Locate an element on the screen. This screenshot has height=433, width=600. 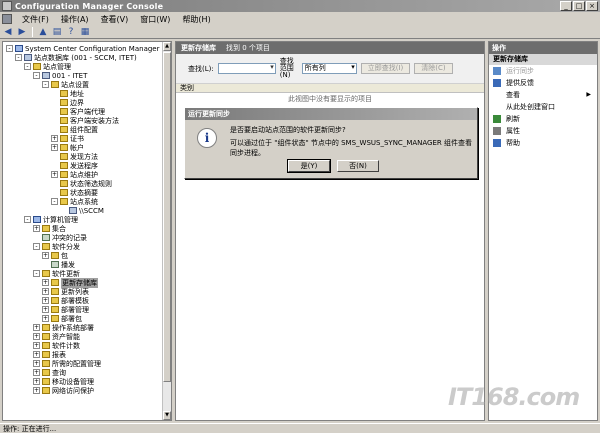
help-icon is located at coordinates (497, 143).